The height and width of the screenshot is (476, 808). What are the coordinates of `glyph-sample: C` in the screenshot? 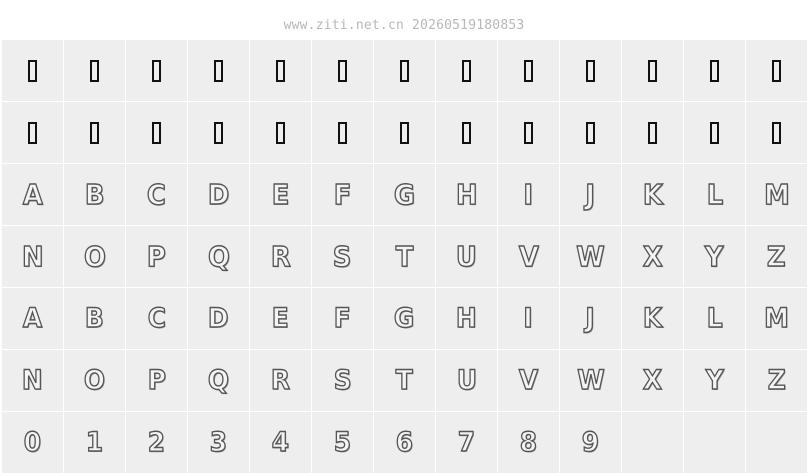 It's located at (157, 318).